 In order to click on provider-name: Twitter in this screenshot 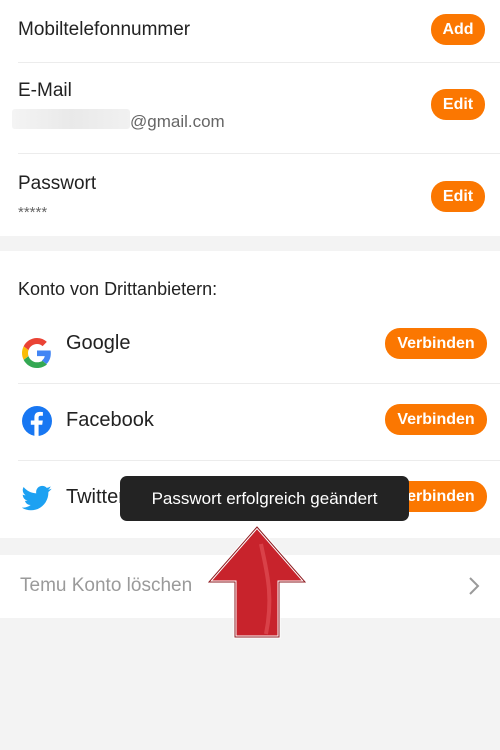, I will do `click(95, 497)`.